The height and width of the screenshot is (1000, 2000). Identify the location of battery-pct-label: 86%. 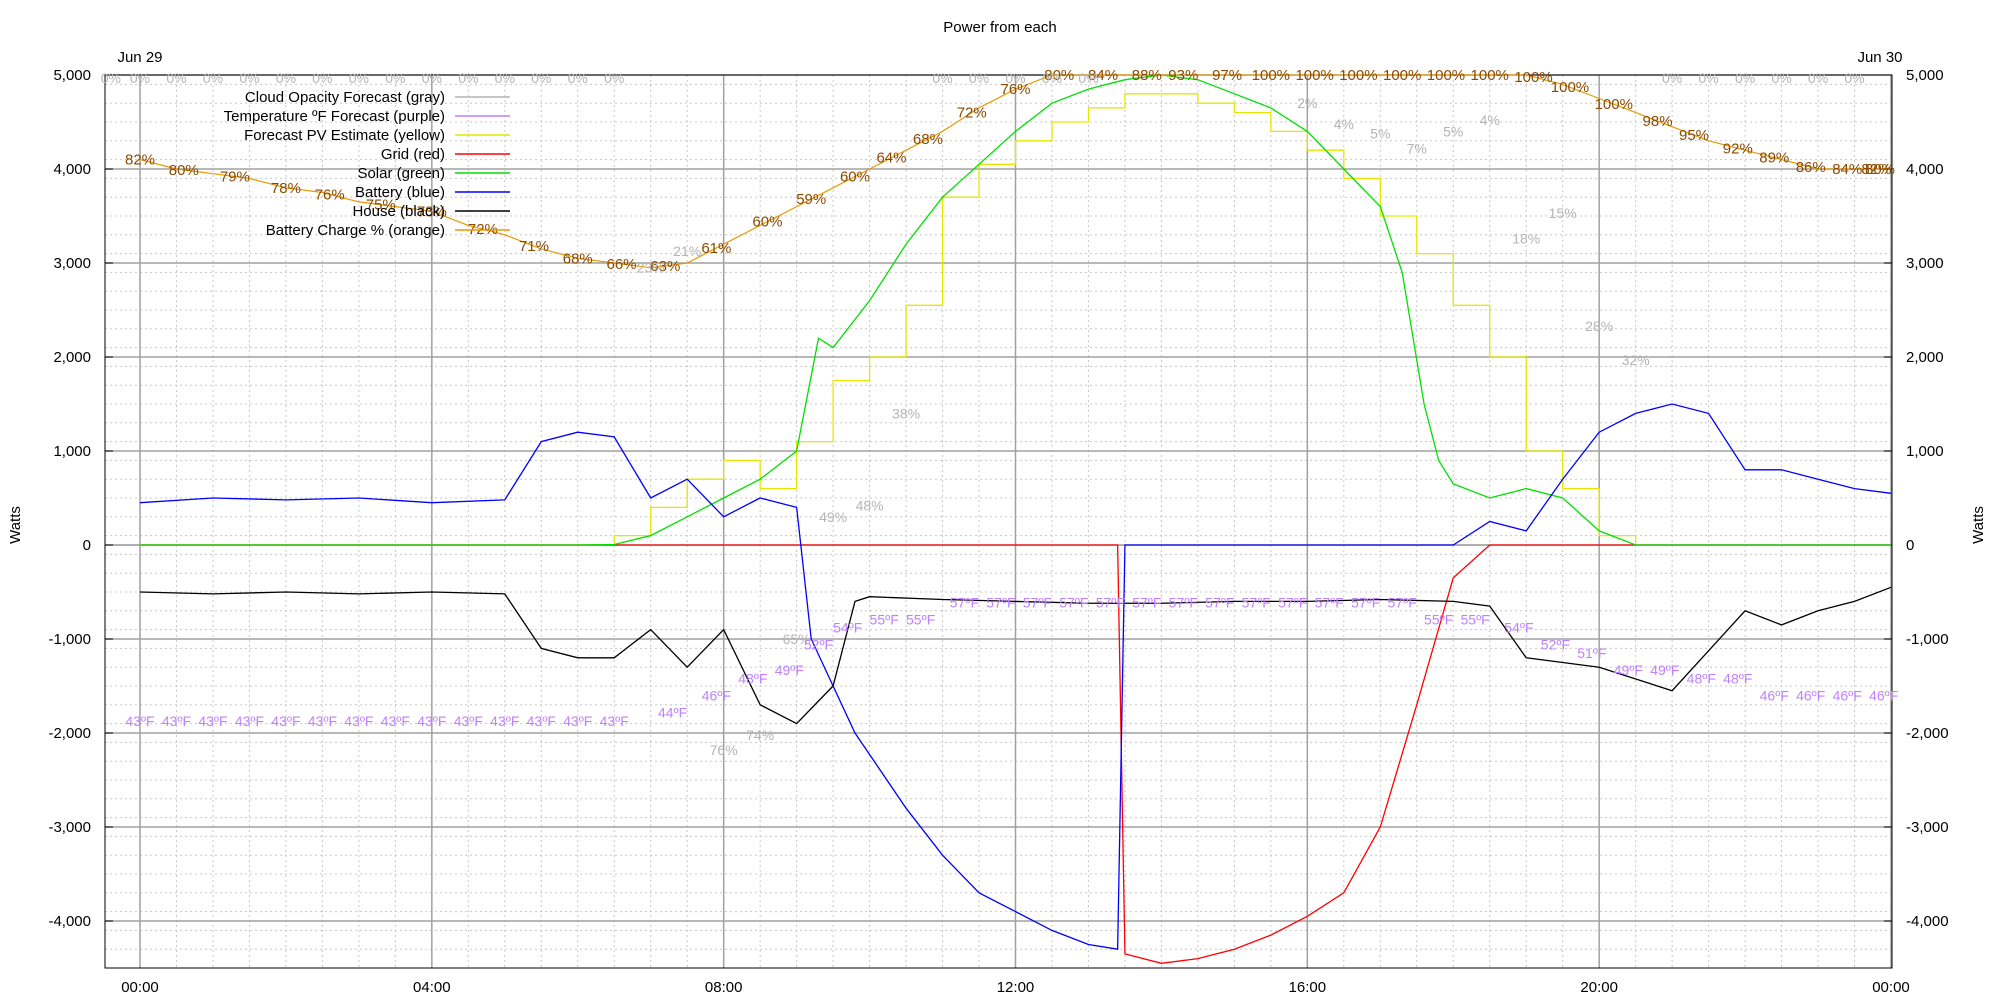
(1811, 167).